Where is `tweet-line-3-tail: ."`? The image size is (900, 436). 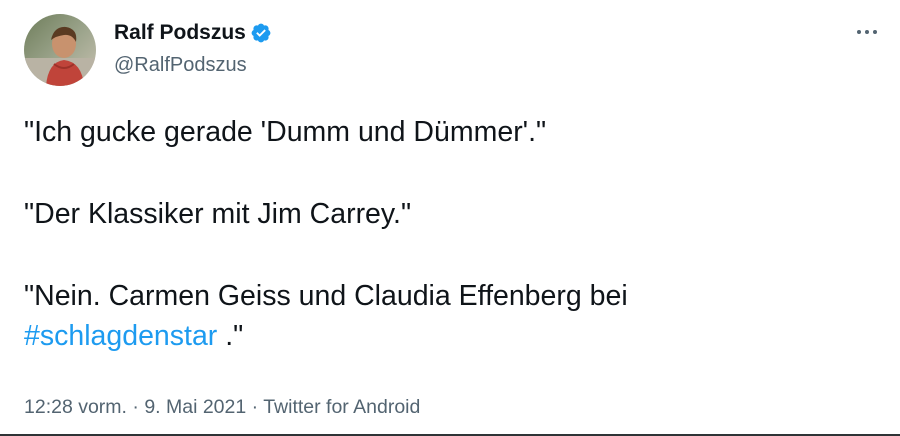
tweet-line-3-tail: ." is located at coordinates (230, 336).